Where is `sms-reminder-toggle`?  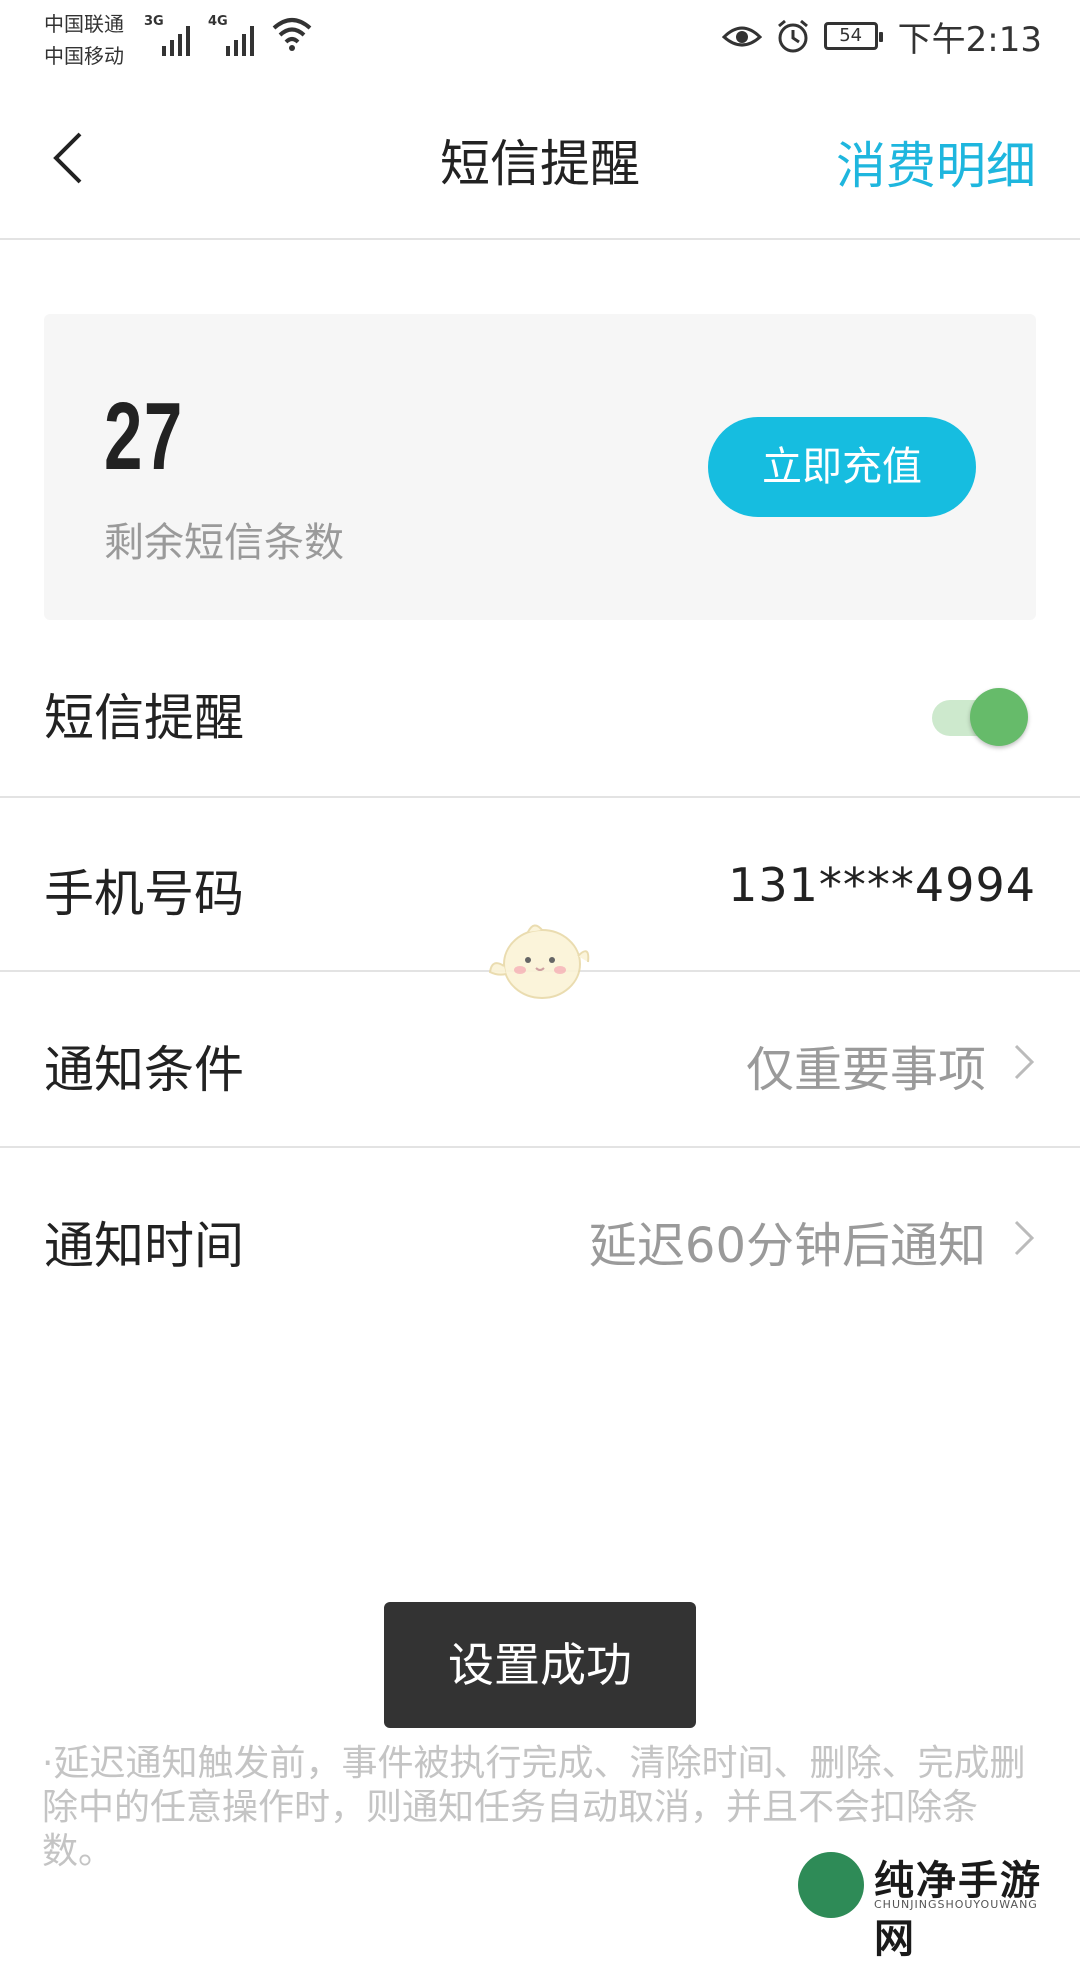
sms-reminder-toggle is located at coordinates (980, 716).